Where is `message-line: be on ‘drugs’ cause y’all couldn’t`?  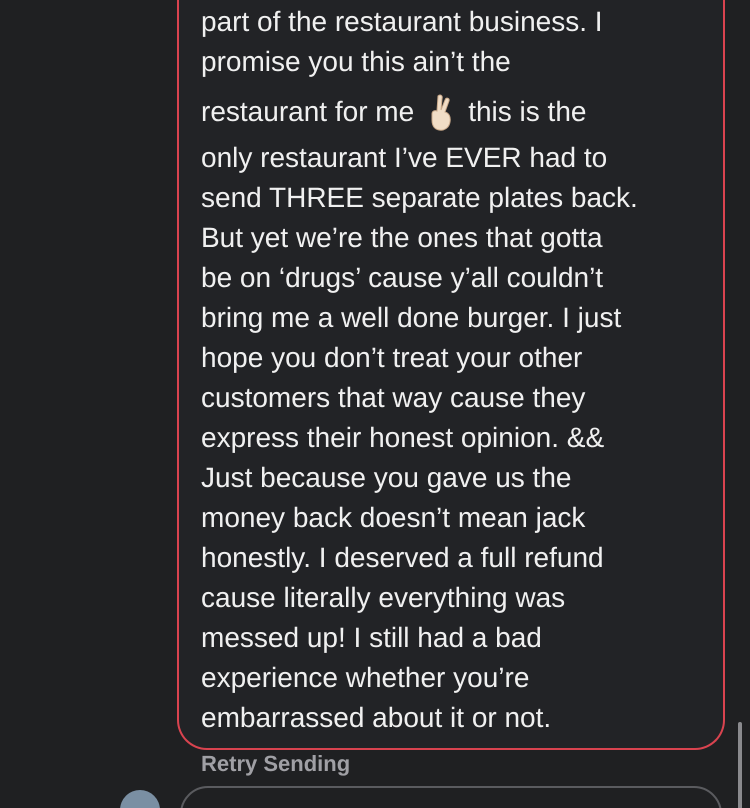
message-line: be on ‘drugs’ cause y’all couldn’t is located at coordinates (402, 278).